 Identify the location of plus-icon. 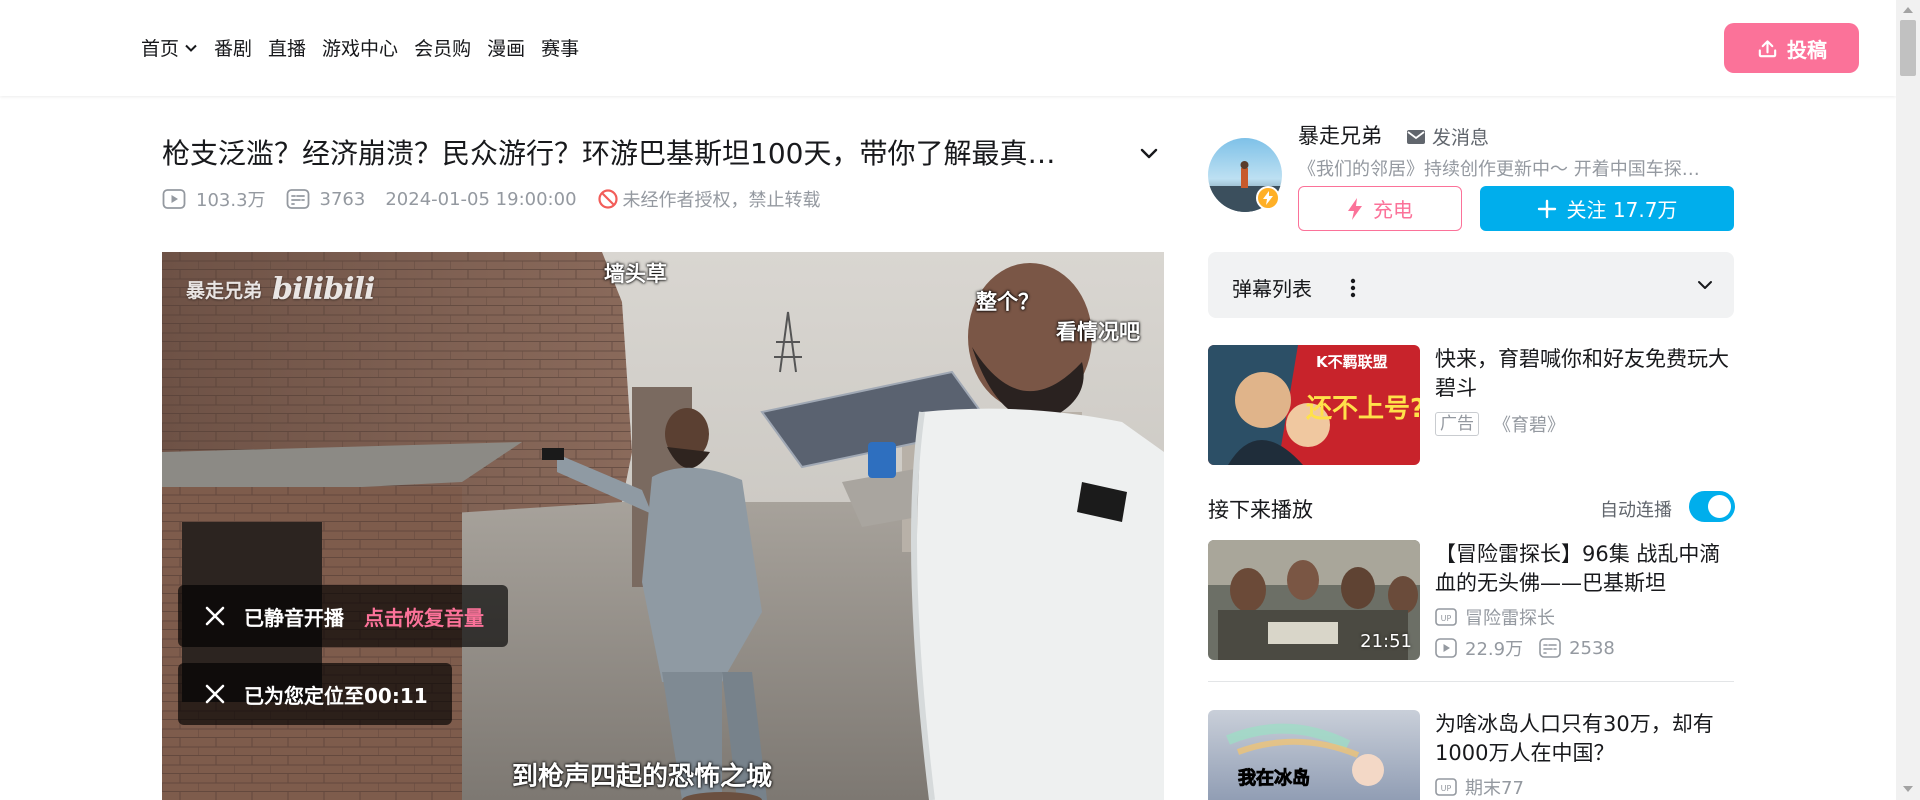
(1546, 208).